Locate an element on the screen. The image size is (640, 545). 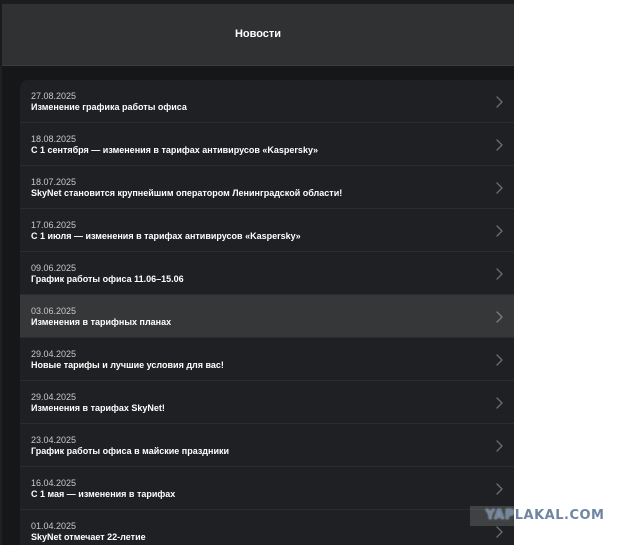
news-date: 17.06.2025 is located at coordinates (54, 225).